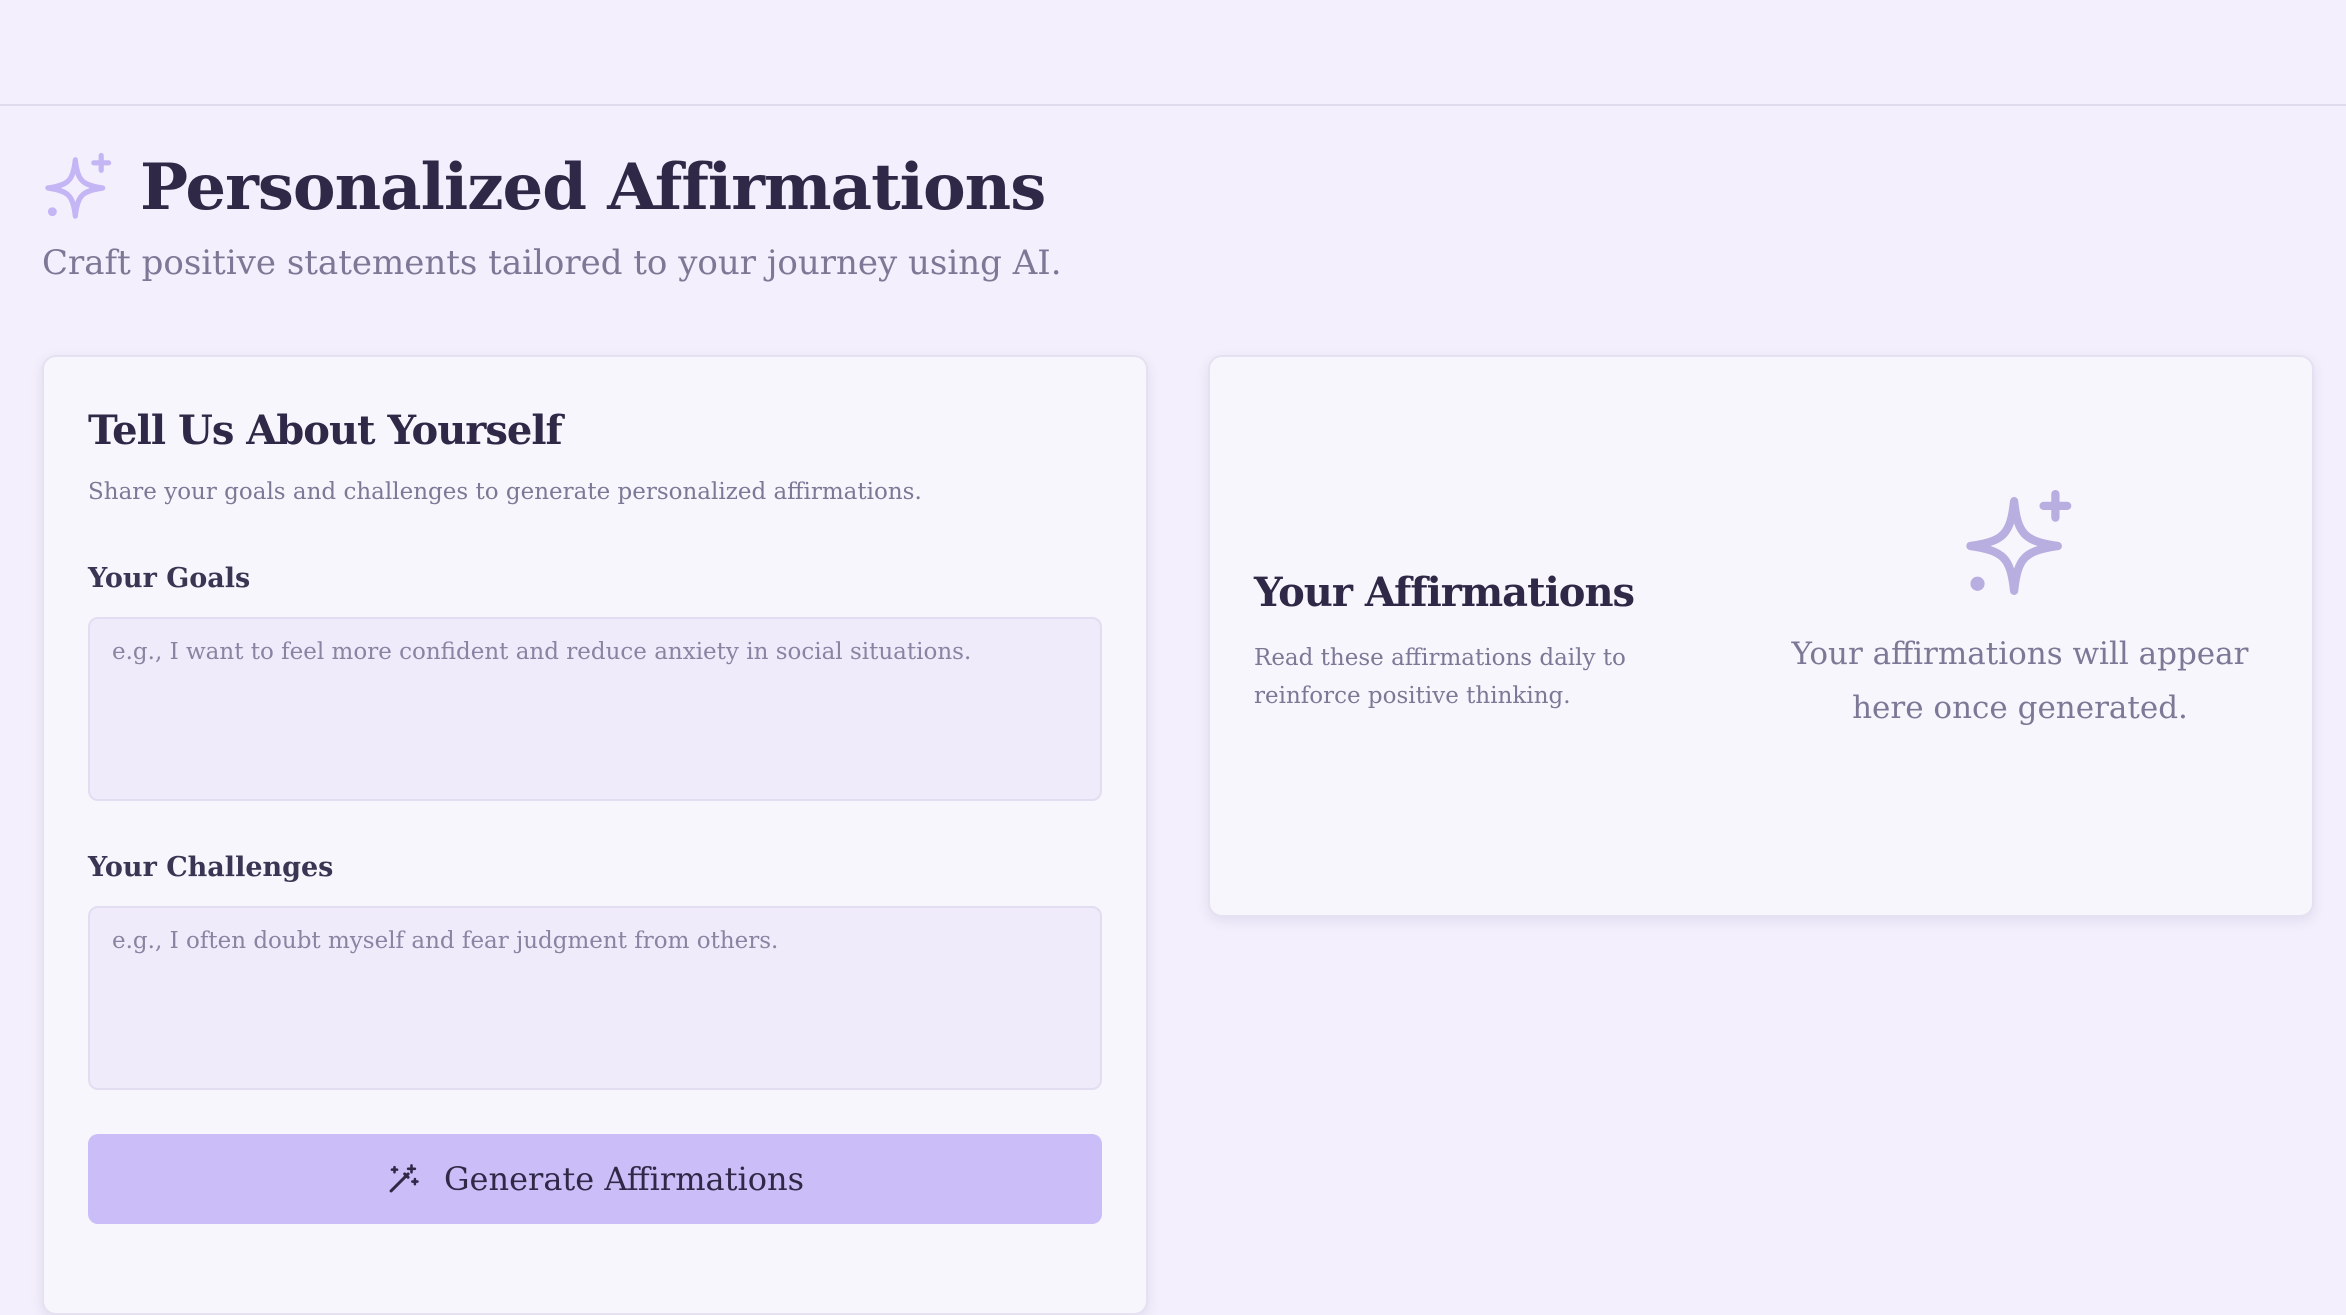 The image size is (2346, 1315). Describe the element at coordinates (211, 867) in the screenshot. I see `challenges-label: Your Challenges` at that location.